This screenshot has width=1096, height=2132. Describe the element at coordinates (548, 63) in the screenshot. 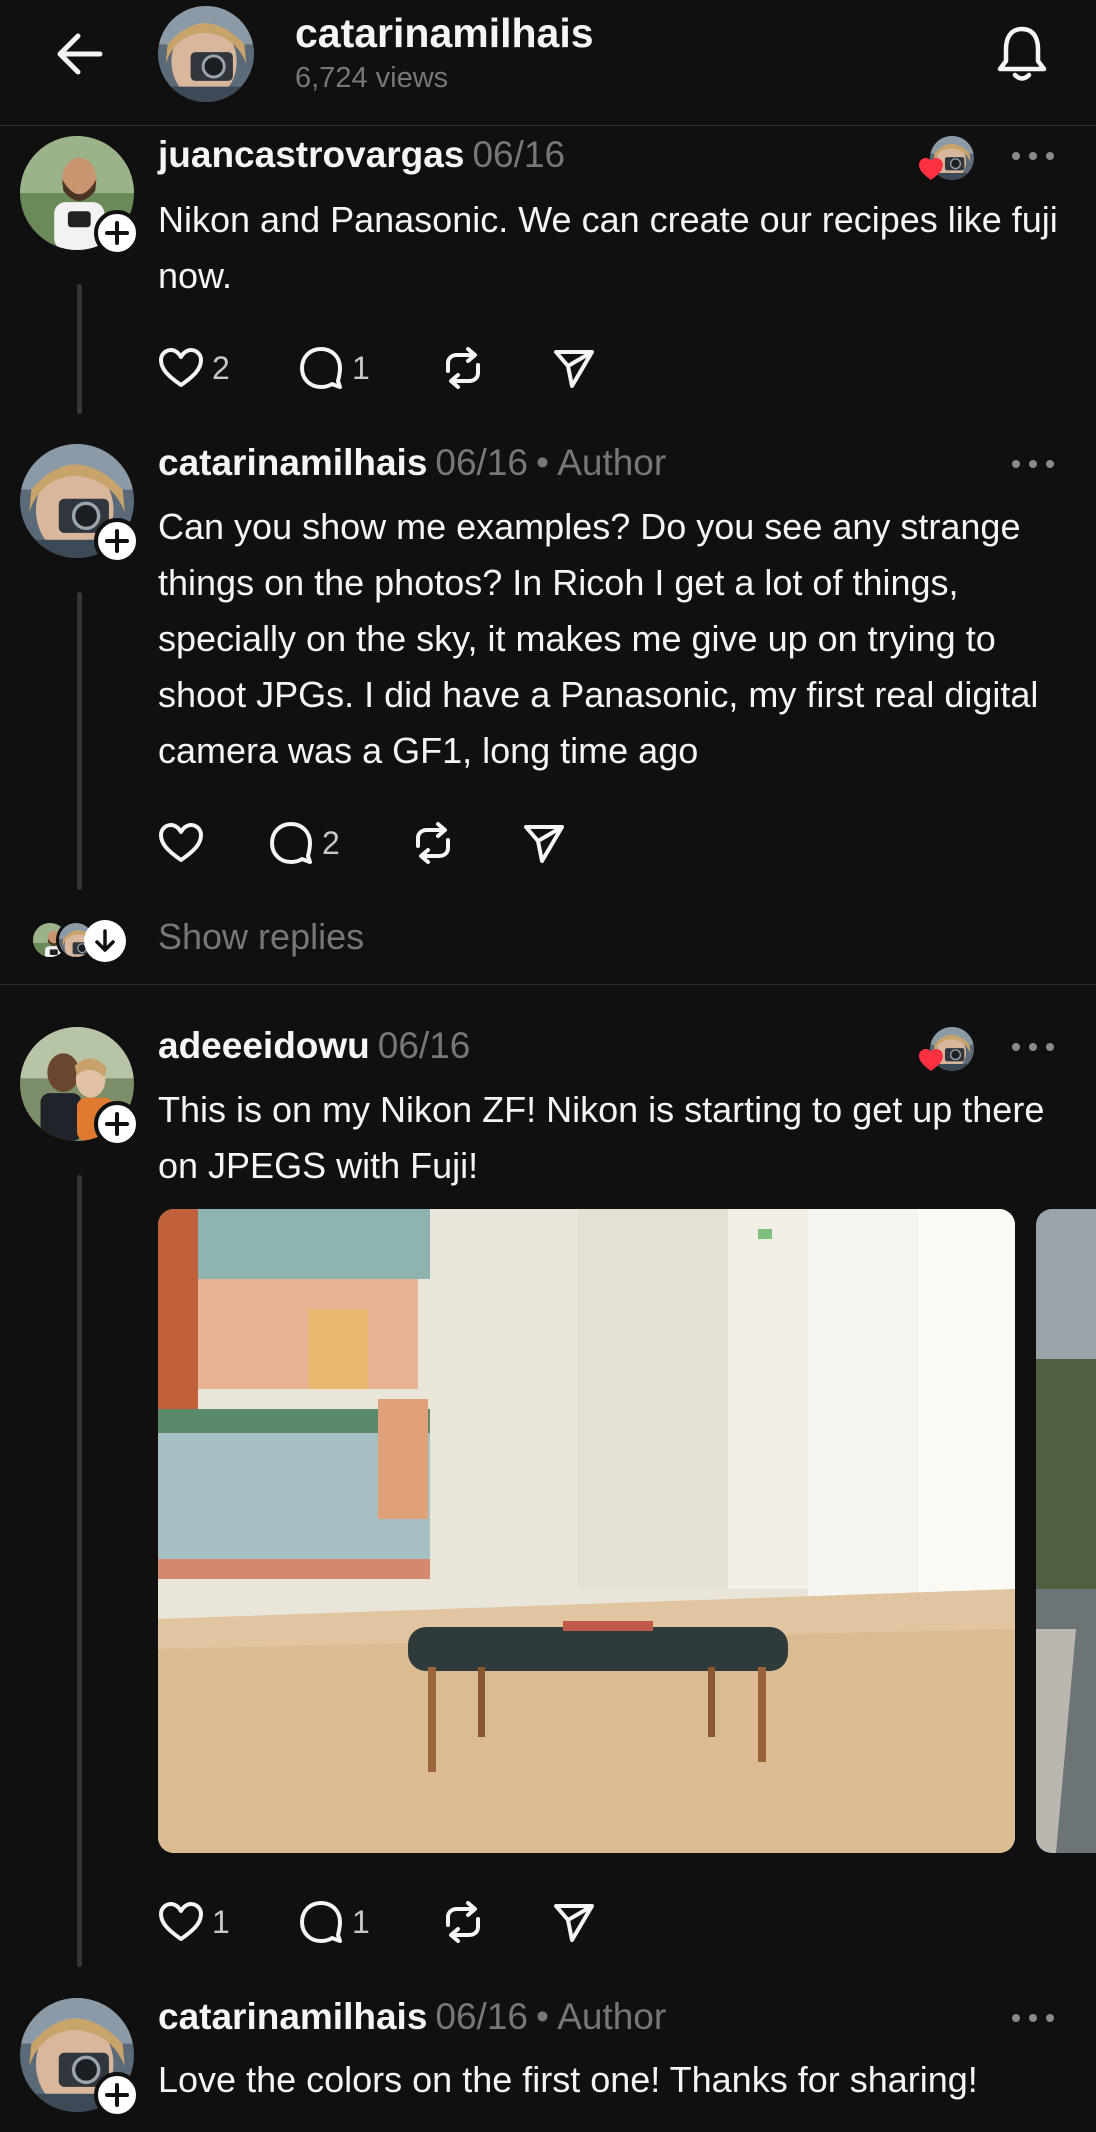

I see `top-bar: catarinamilhais 6,724 views` at that location.